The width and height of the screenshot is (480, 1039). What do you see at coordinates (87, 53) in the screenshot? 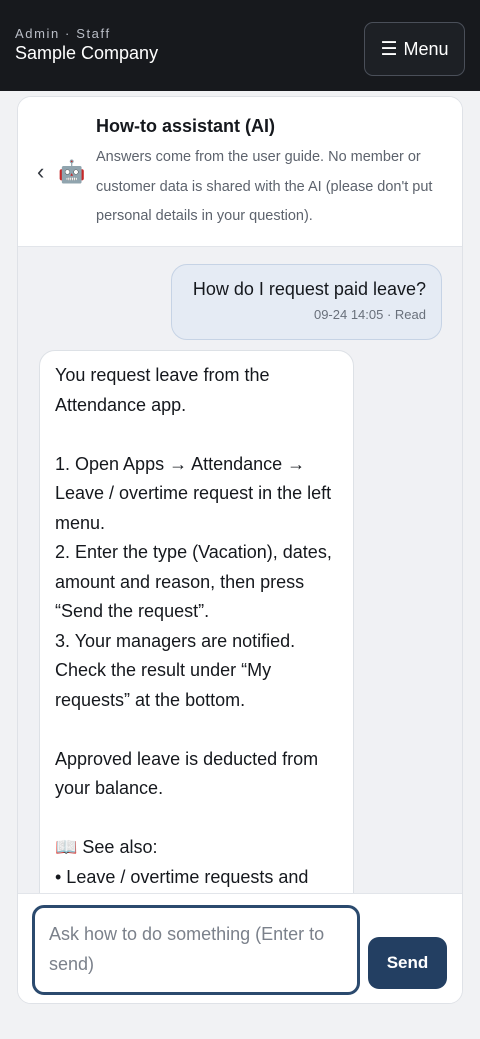
I see `company-name: Sample Company` at bounding box center [87, 53].